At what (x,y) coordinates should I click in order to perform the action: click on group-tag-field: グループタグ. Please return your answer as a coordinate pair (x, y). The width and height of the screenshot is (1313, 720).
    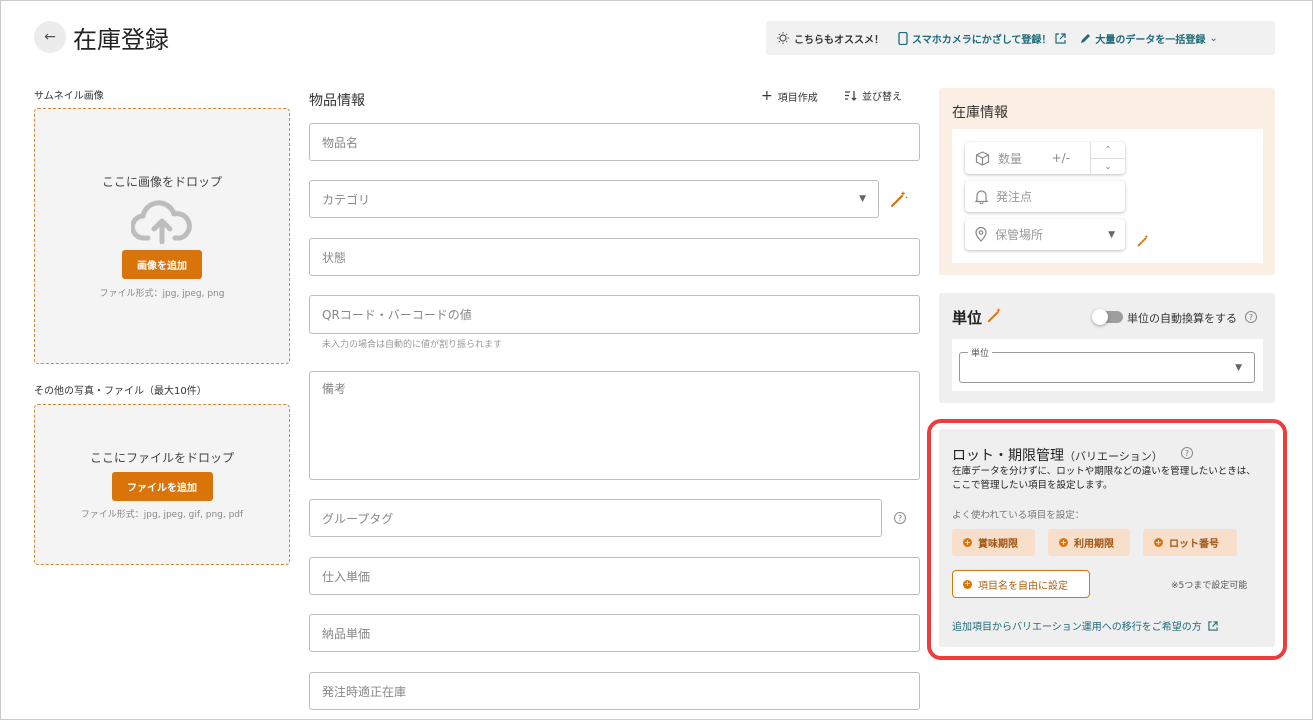
    Looking at the image, I should click on (595, 518).